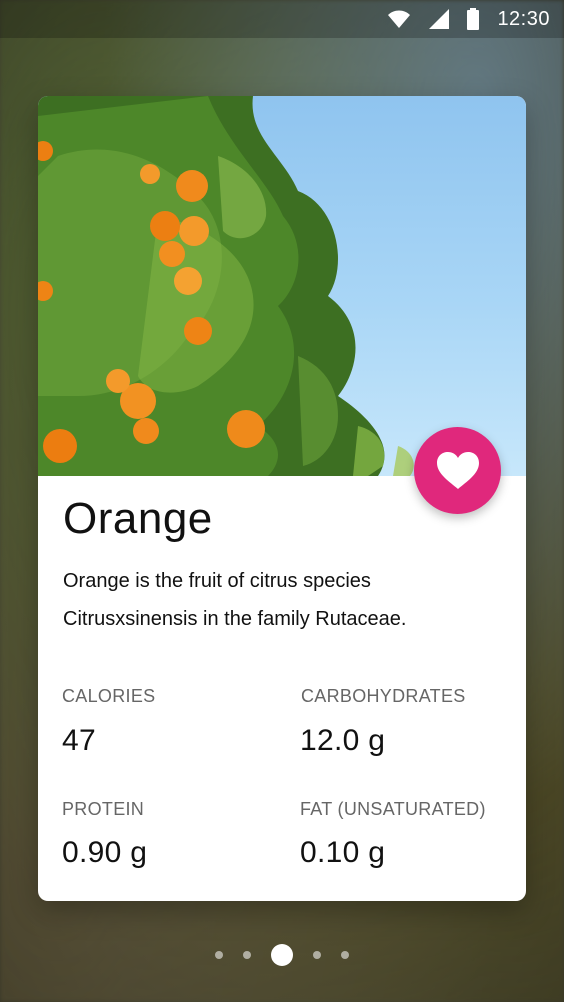  Describe the element at coordinates (399, 19) in the screenshot. I see `wifi-icon` at that location.